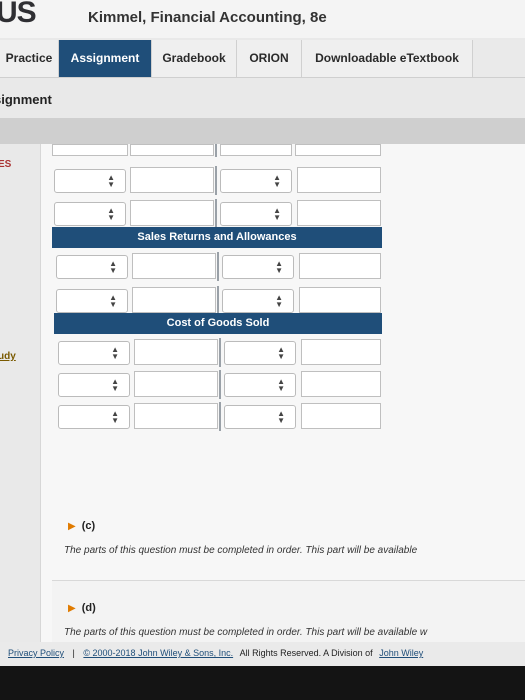  What do you see at coordinates (88, 526) in the screenshot?
I see `part-c-label: (c)` at bounding box center [88, 526].